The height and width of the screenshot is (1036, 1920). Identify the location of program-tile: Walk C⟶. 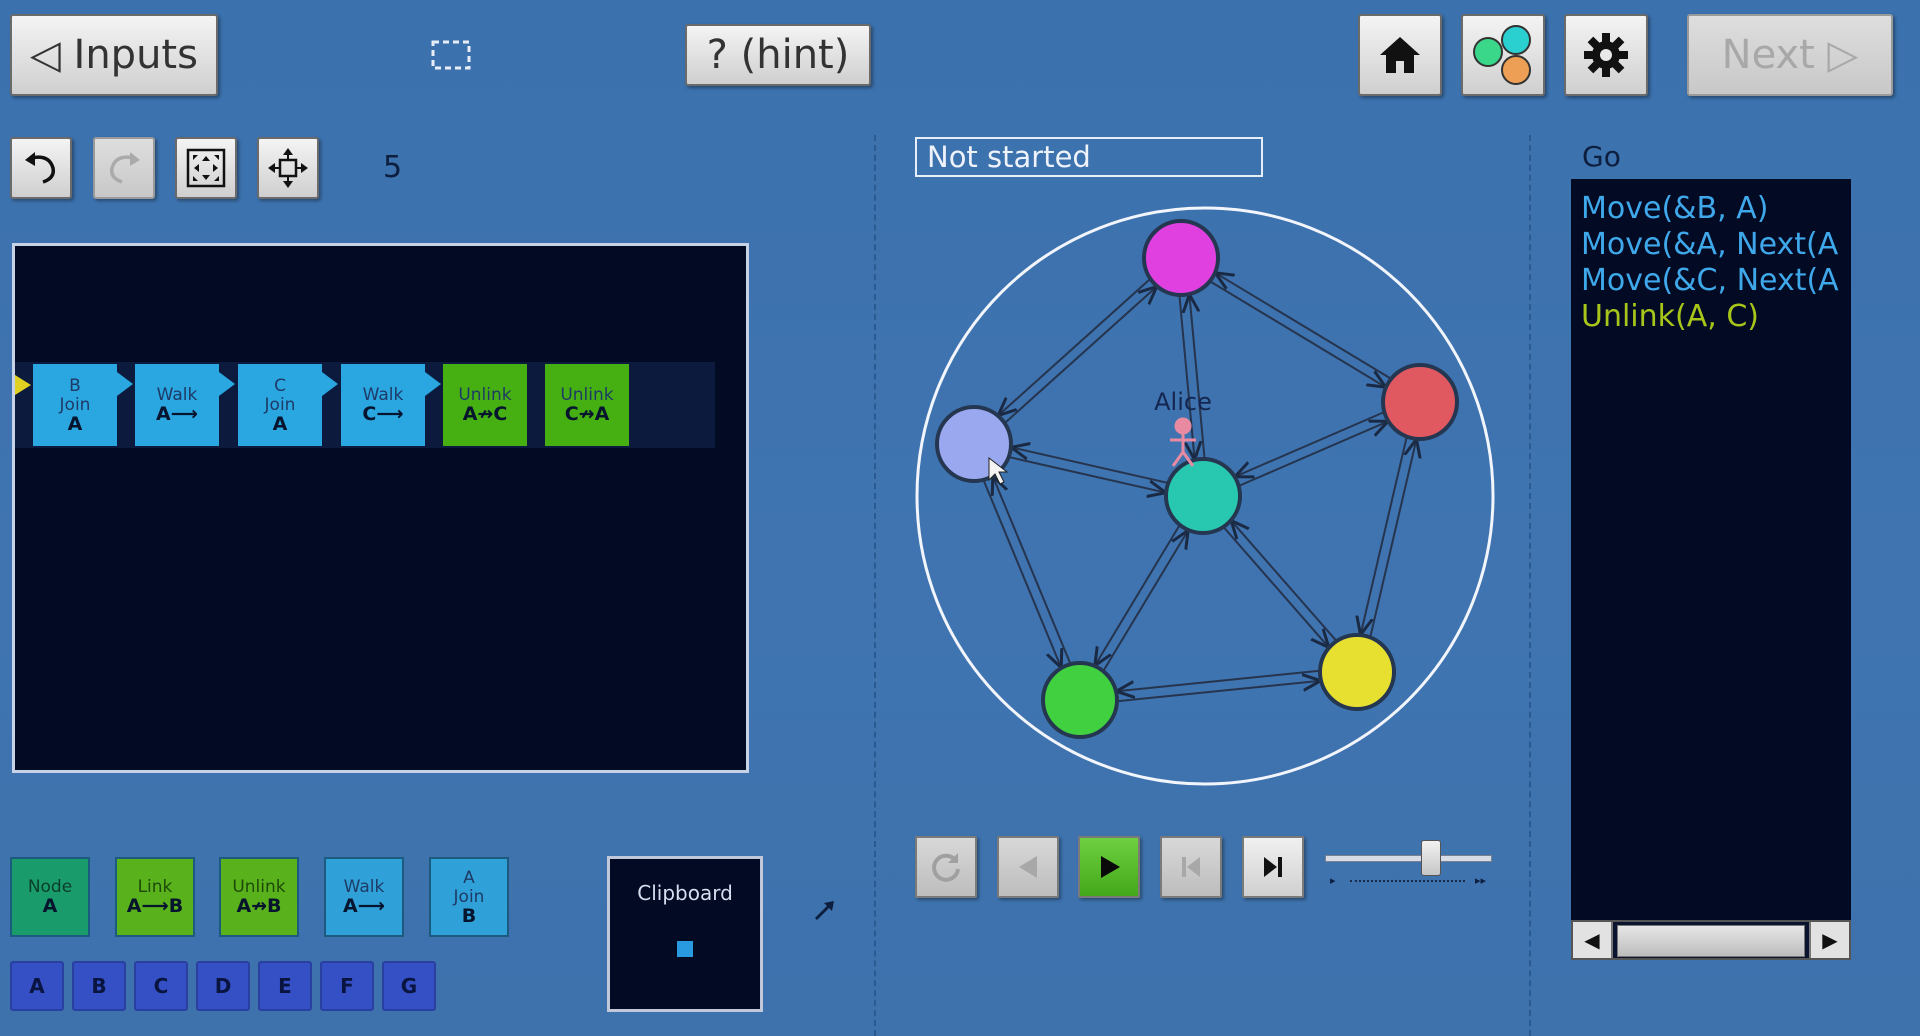
(383, 405).